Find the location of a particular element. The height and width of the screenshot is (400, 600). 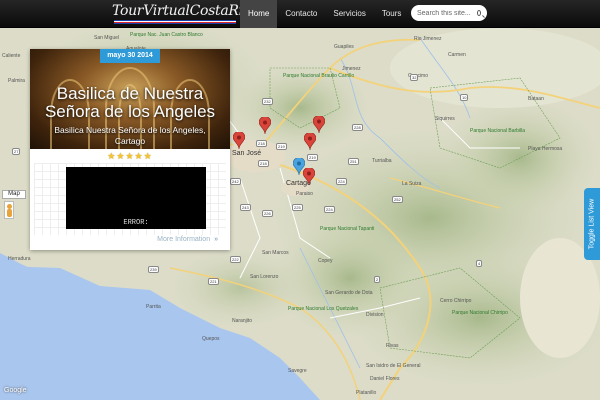

place-label: San Isidro de El General is located at coordinates (393, 366).